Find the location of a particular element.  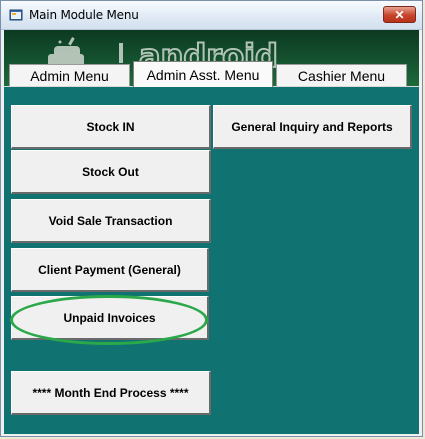

stock-out-button: Stock Out is located at coordinates (111, 172).